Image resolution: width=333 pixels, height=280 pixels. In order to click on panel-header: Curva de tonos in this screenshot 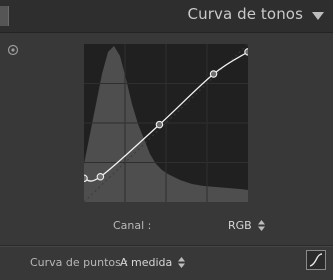, I will do `click(166, 16)`.